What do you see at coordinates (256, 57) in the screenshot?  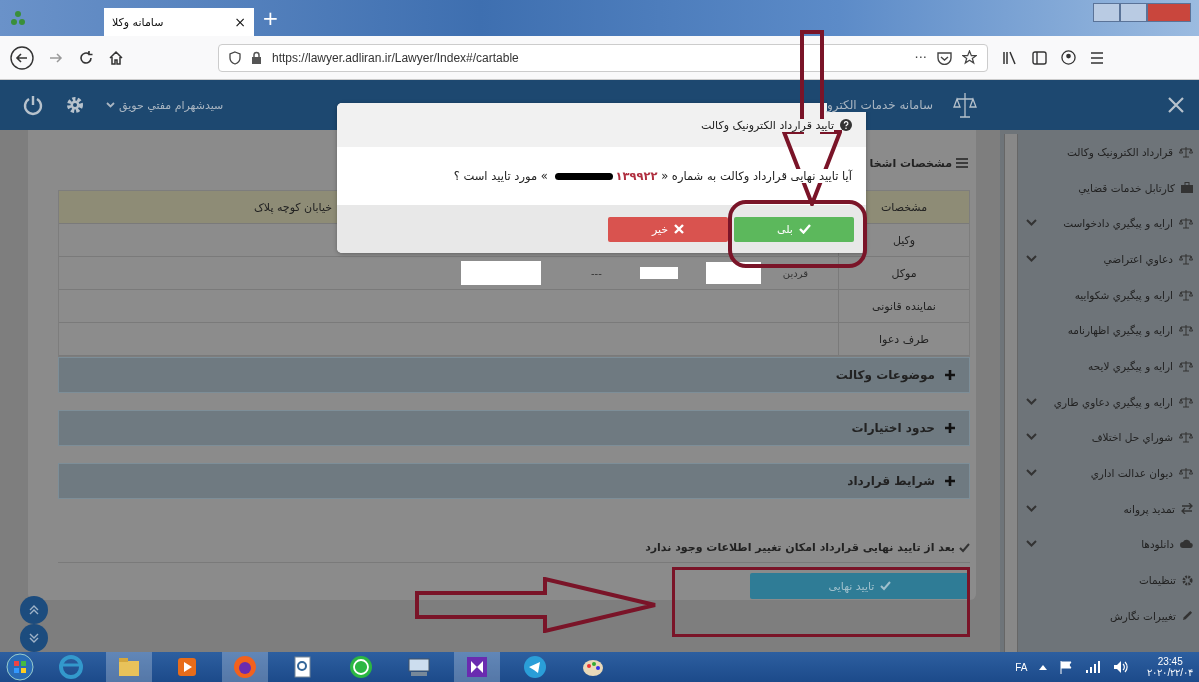 I see `lock-icon` at bounding box center [256, 57].